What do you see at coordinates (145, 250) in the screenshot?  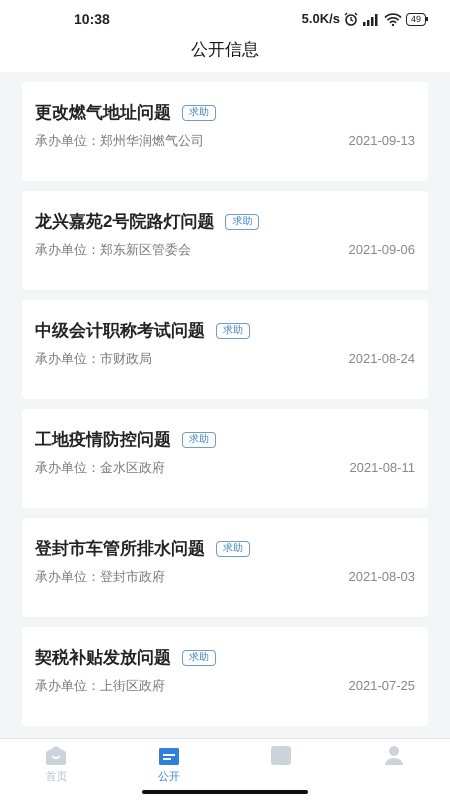 I see `unit-name: 郑东新区管委会` at bounding box center [145, 250].